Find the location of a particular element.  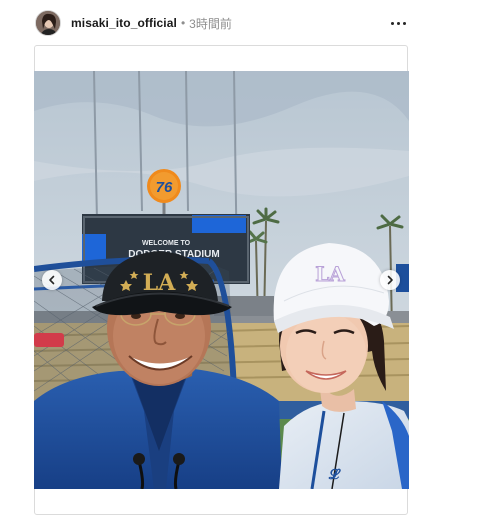

scoreboard-welcome-text: WELCOME TO is located at coordinates (166, 243).